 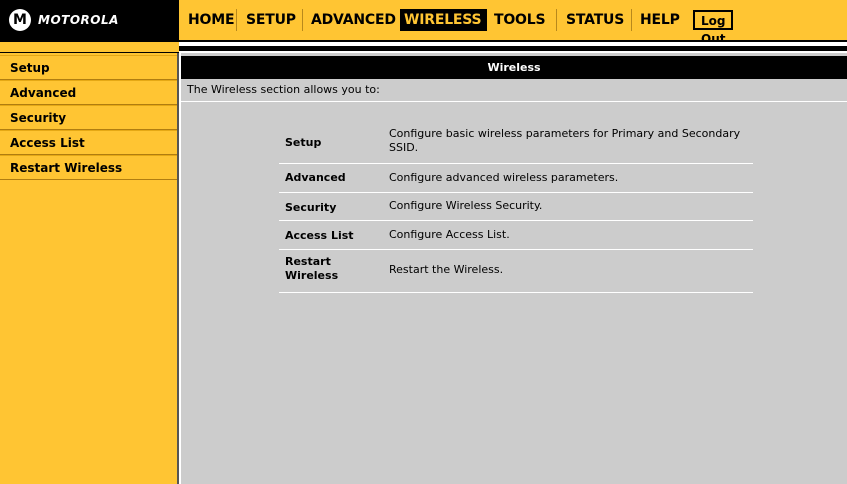 I want to click on row-description: Configure Access List., so click(x=449, y=234).